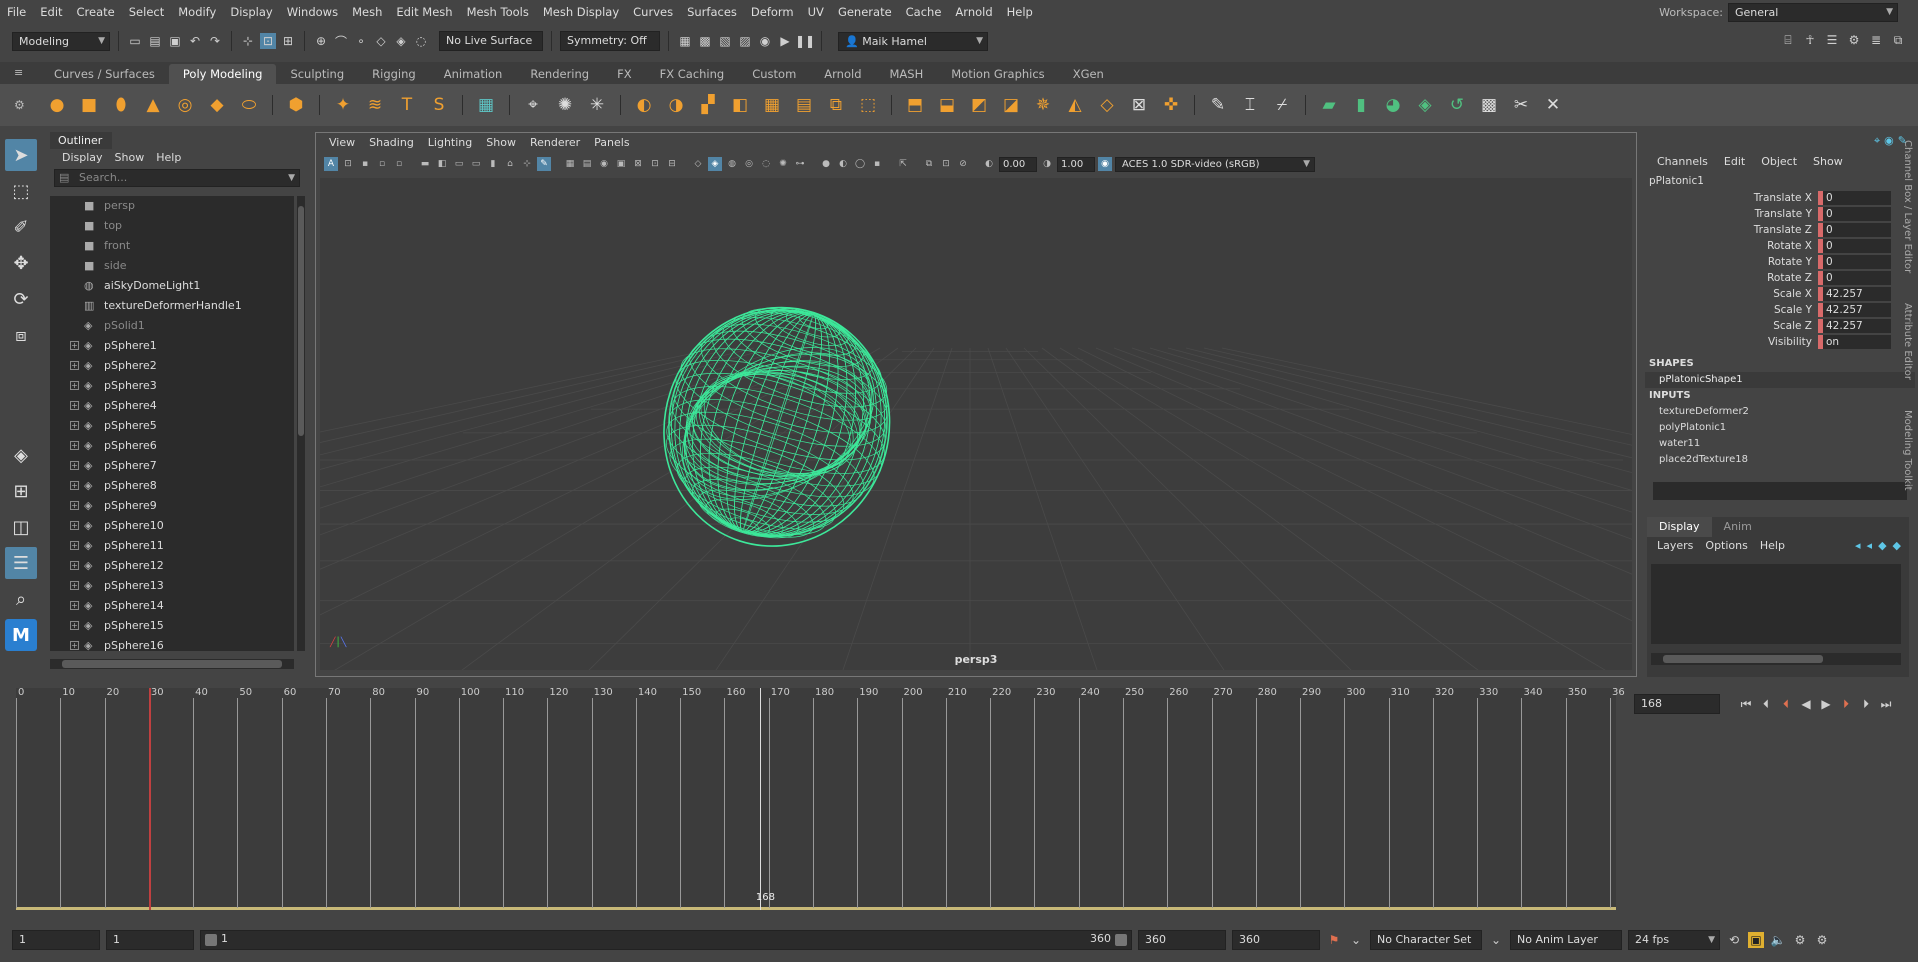 Image resolution: width=1918 pixels, height=962 pixels. Describe the element at coordinates (597, 105) in the screenshot. I see `coordinate-icon: ✳` at that location.